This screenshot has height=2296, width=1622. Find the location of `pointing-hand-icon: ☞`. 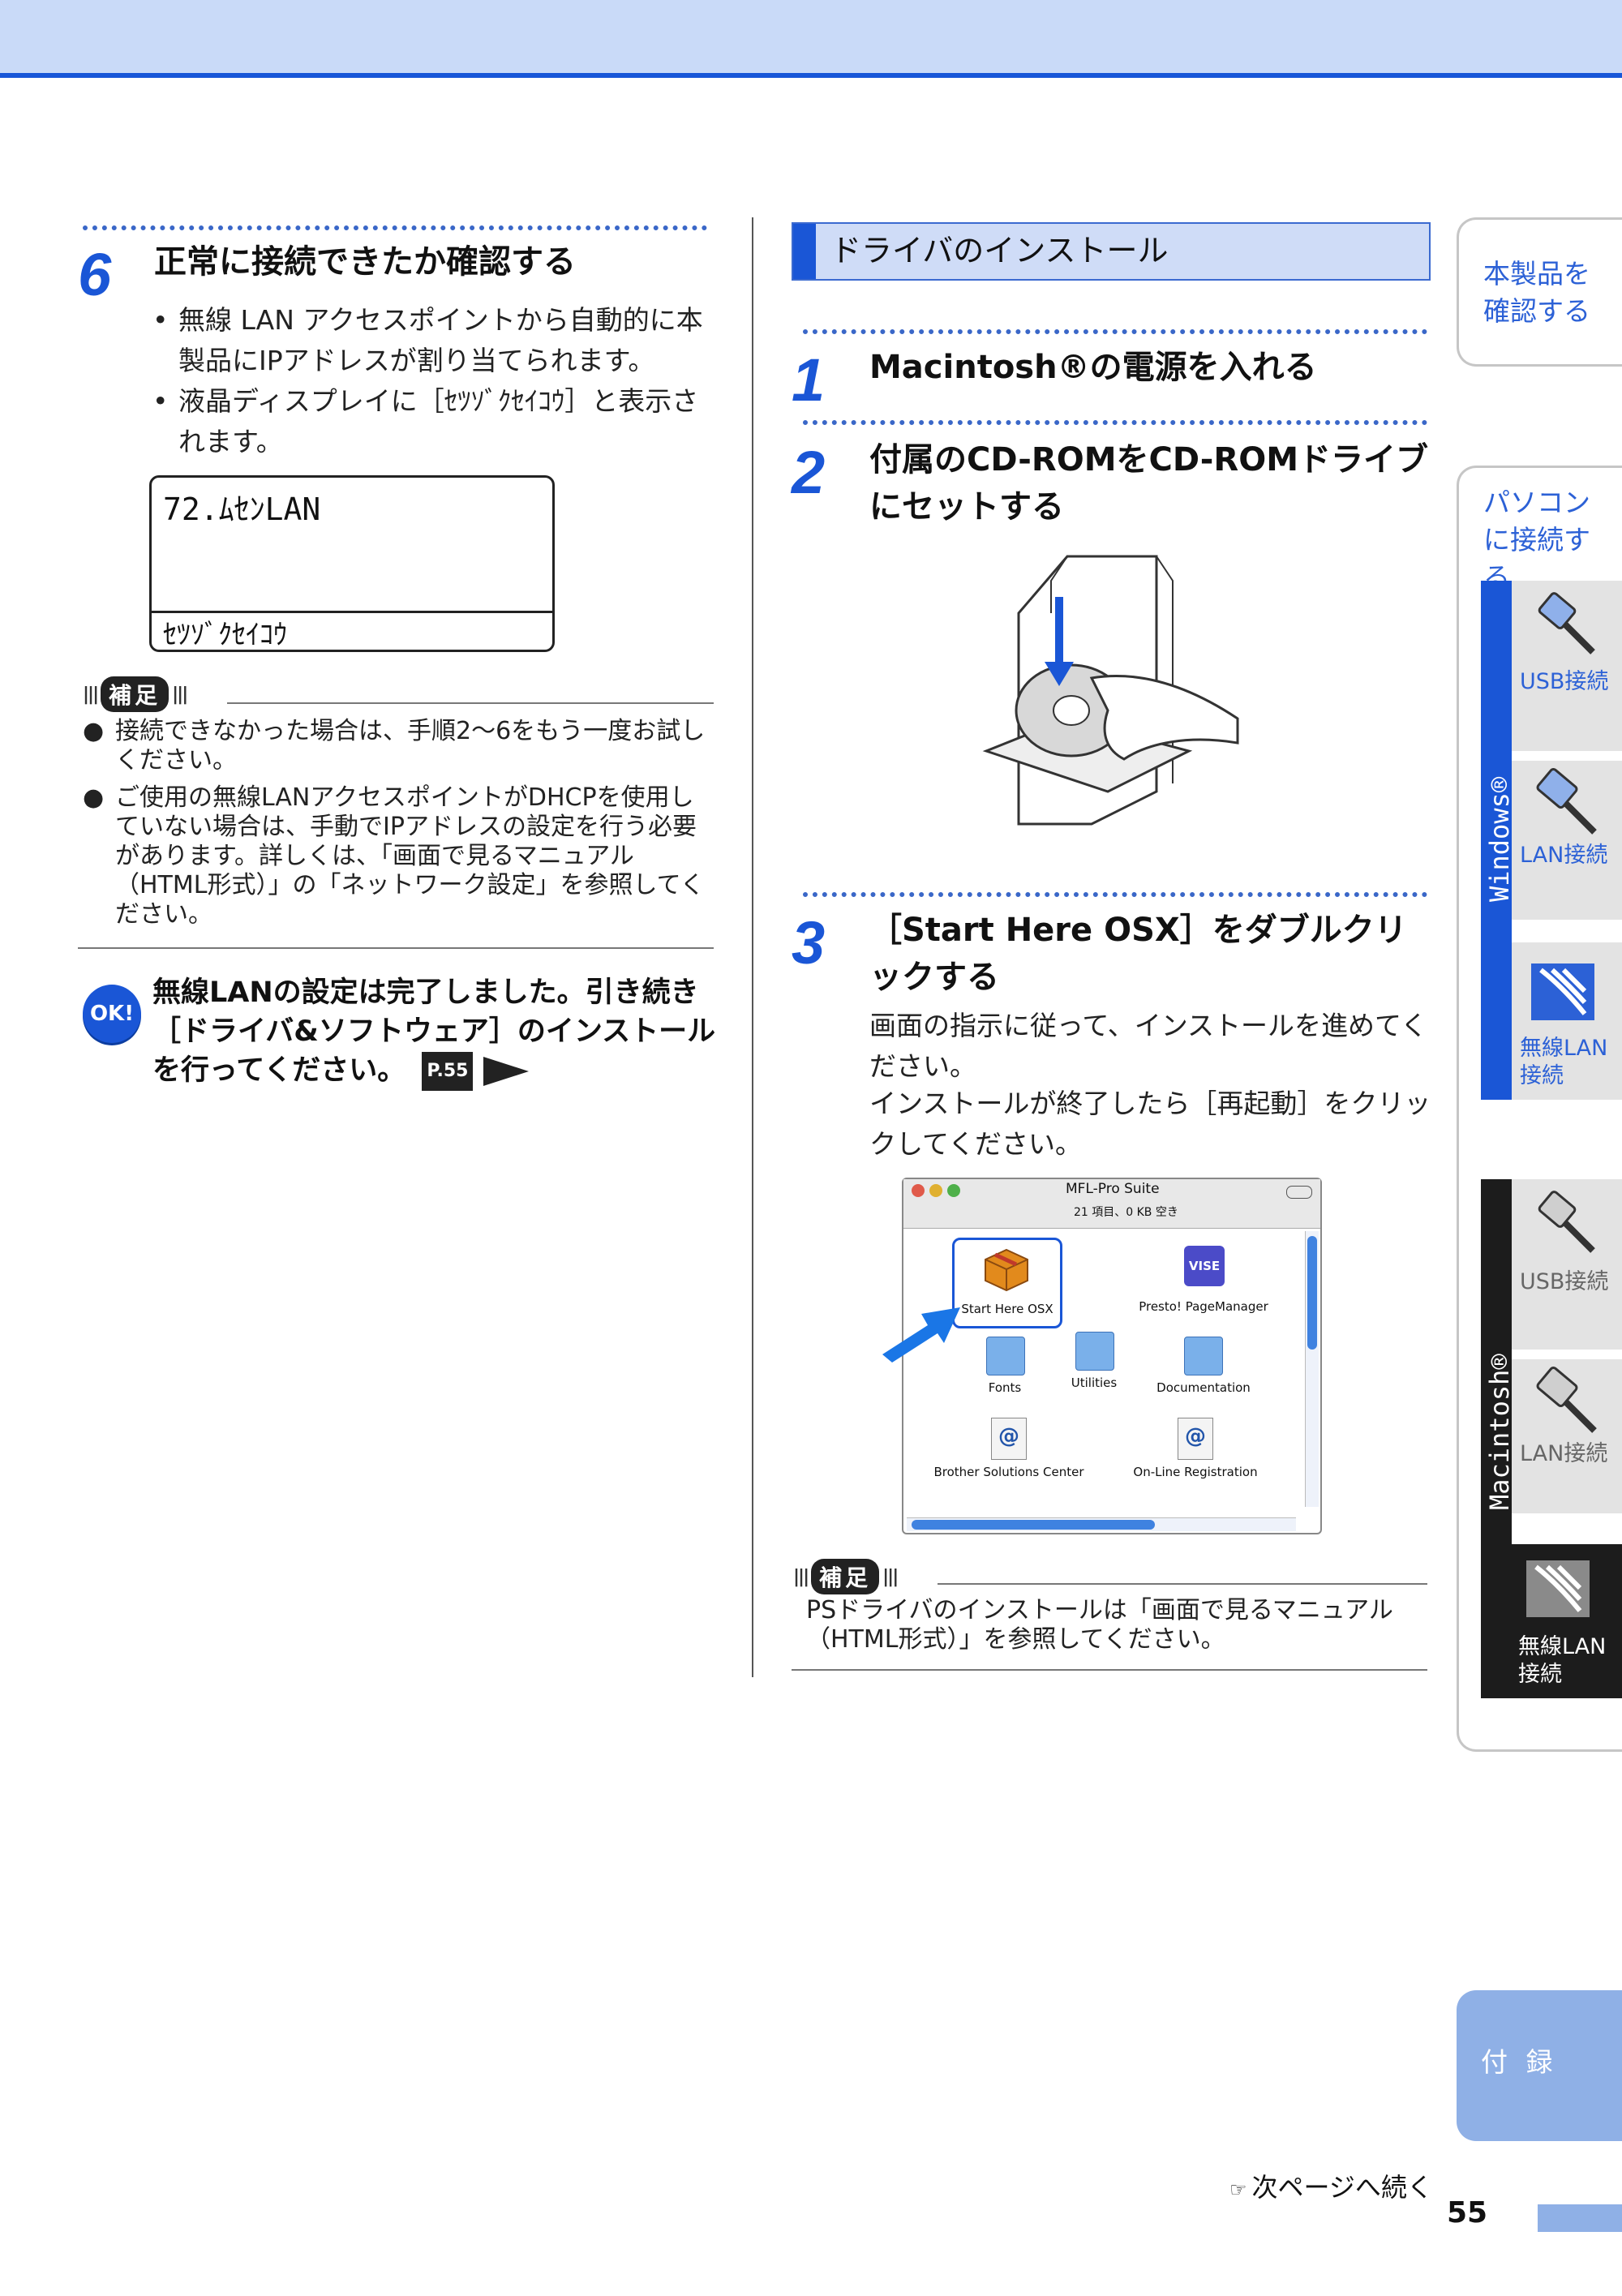

pointing-hand-icon: ☞ is located at coordinates (1238, 2189).